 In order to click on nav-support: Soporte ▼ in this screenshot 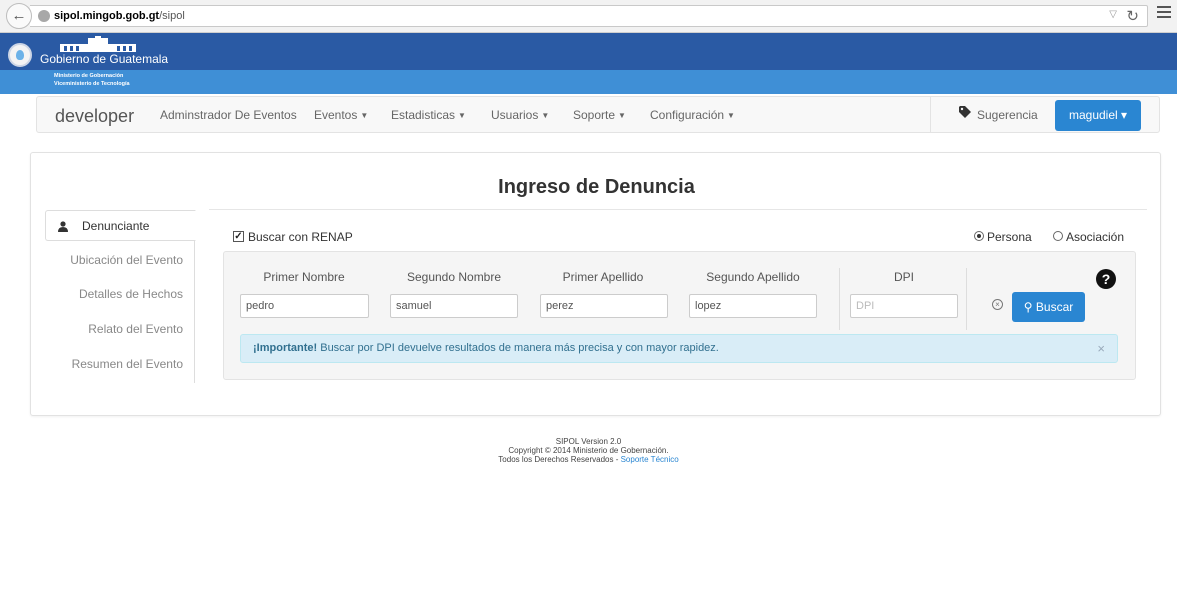, I will do `click(599, 115)`.